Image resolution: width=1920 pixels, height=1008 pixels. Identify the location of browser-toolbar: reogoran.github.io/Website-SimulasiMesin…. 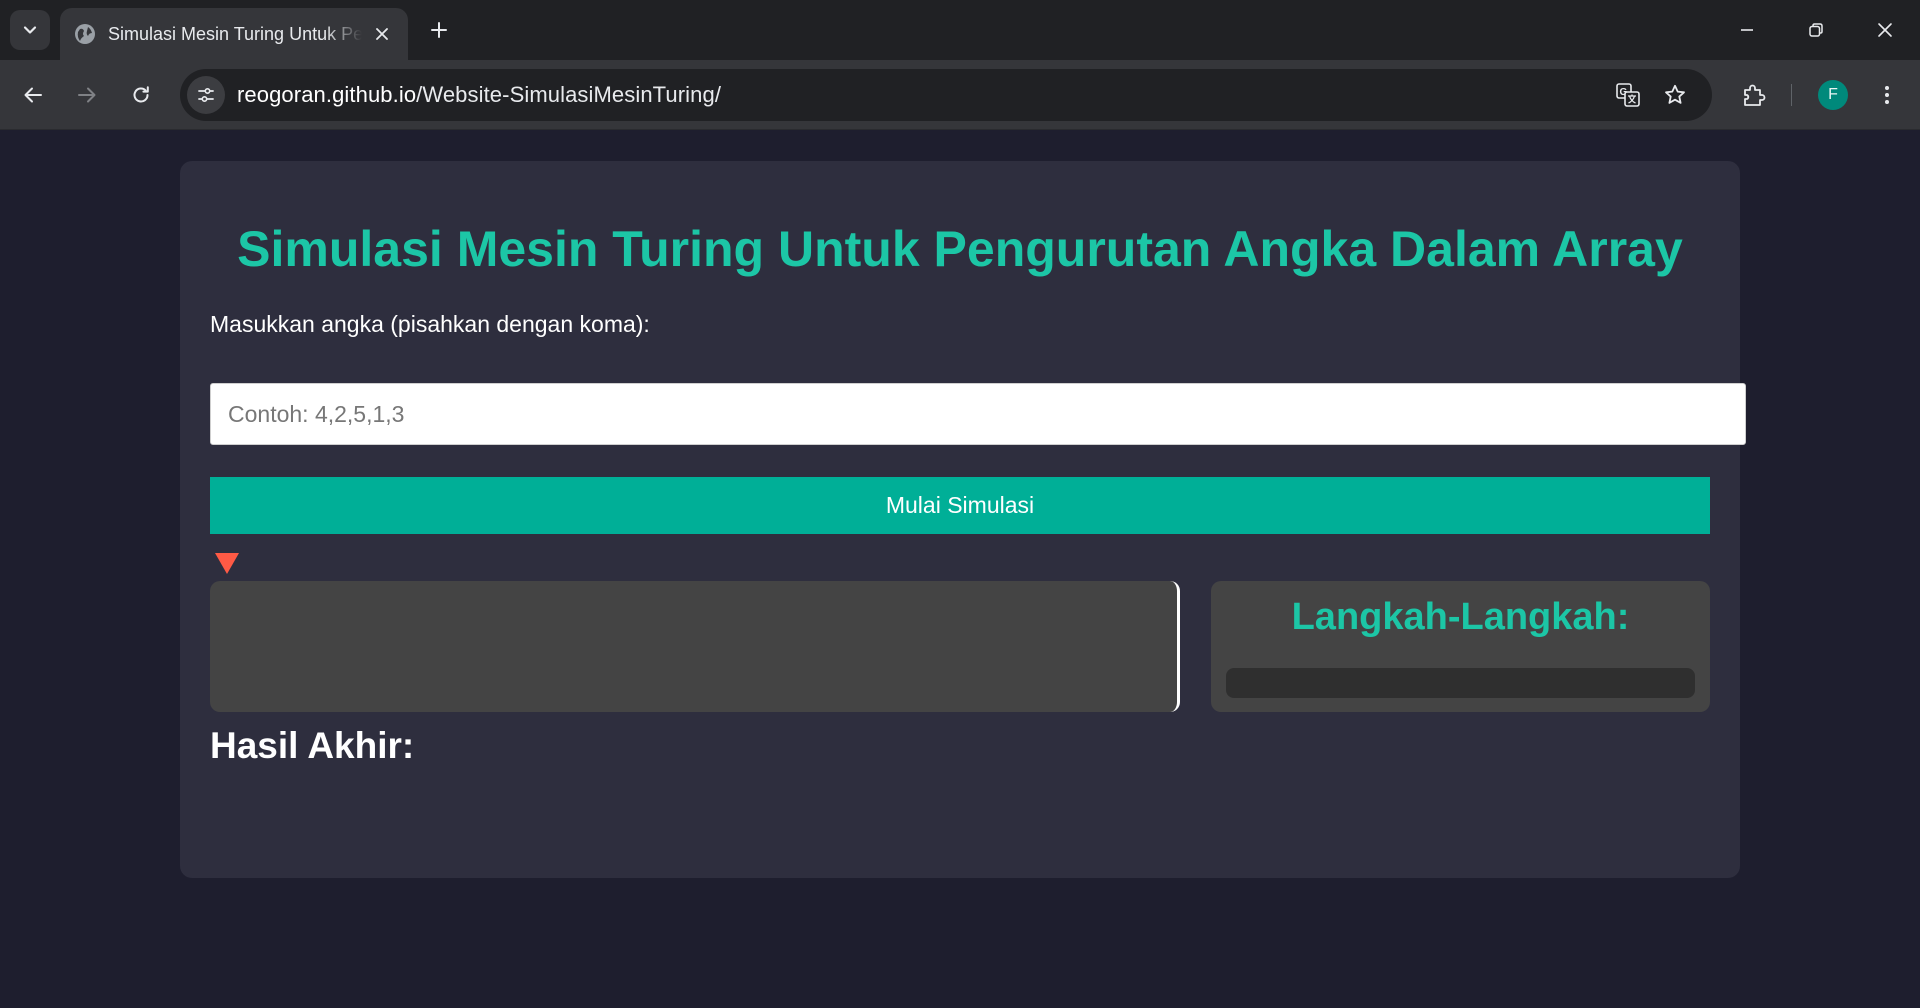
(960, 95).